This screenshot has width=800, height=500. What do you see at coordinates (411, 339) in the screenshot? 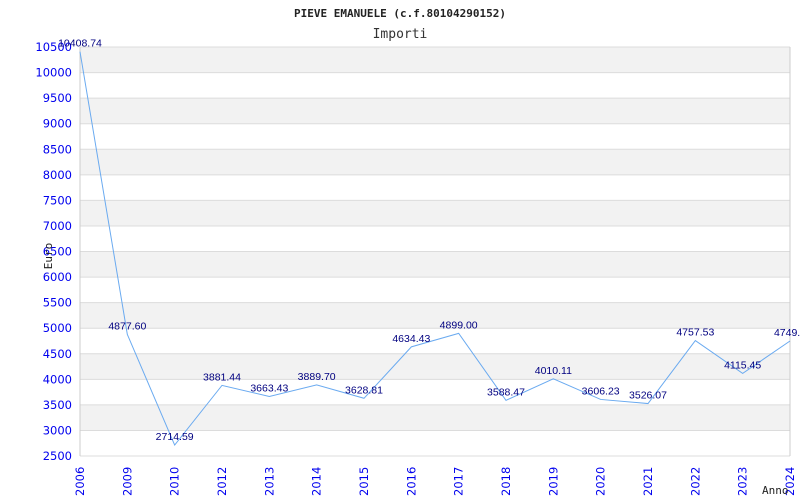
I see `data-label: 4634.43` at bounding box center [411, 339].